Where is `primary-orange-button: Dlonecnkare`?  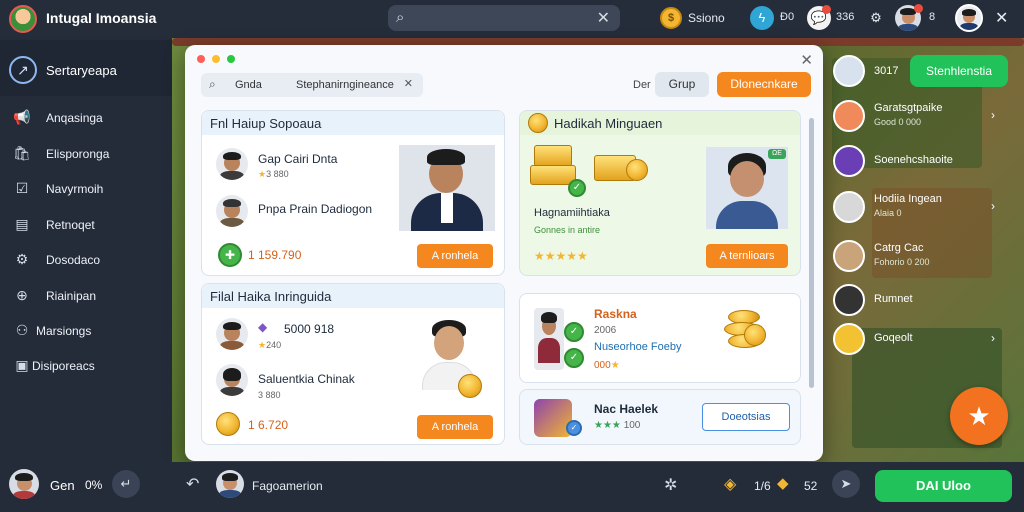
primary-orange-button: Dlonecnkare is located at coordinates (764, 84).